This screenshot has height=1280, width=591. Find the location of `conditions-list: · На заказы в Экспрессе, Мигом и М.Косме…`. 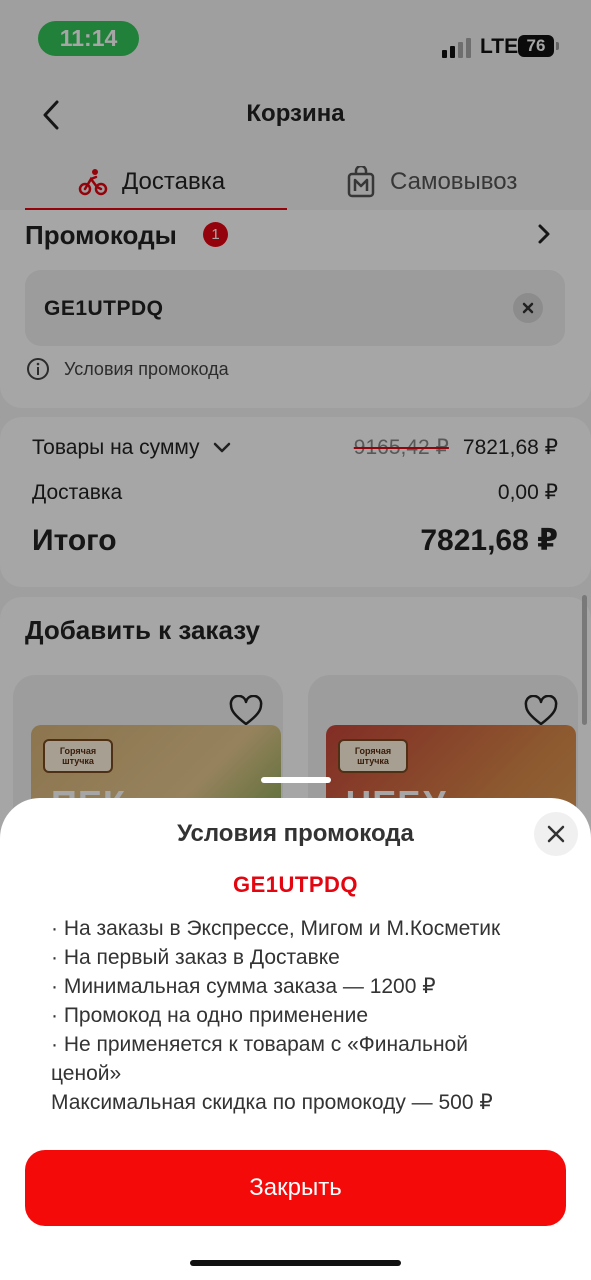

conditions-list: · На заказы в Экспрессе, Мигом и М.Косме… is located at coordinates (306, 1015).